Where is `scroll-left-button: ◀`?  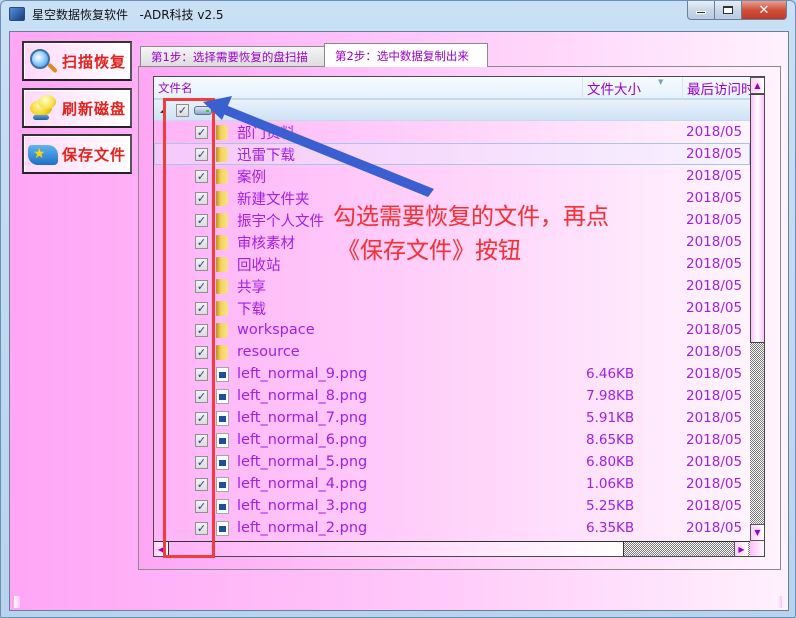 scroll-left-button: ◀ is located at coordinates (161, 549).